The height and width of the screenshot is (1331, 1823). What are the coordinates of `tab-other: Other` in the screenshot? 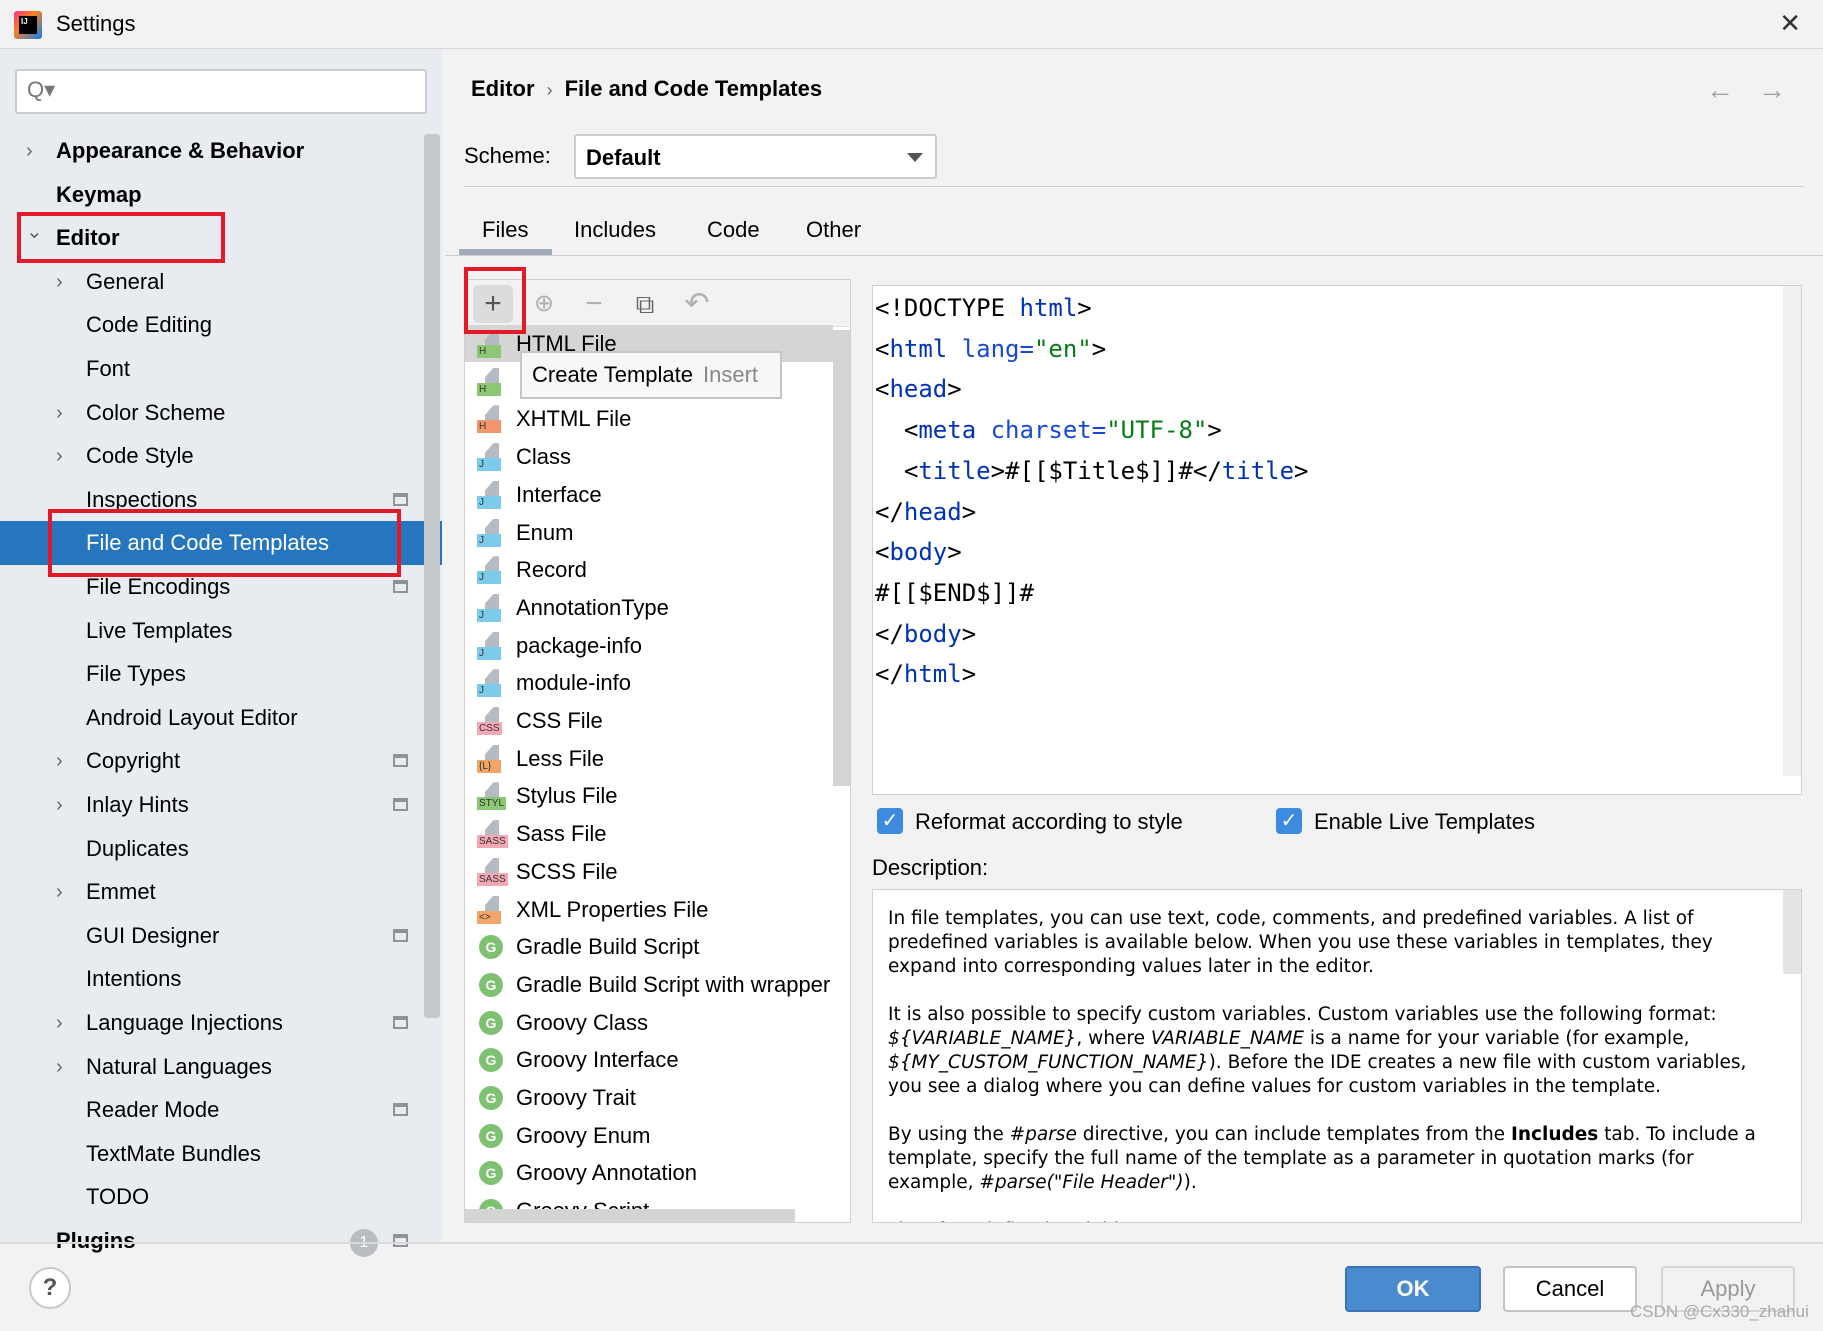 It's located at (833, 230).